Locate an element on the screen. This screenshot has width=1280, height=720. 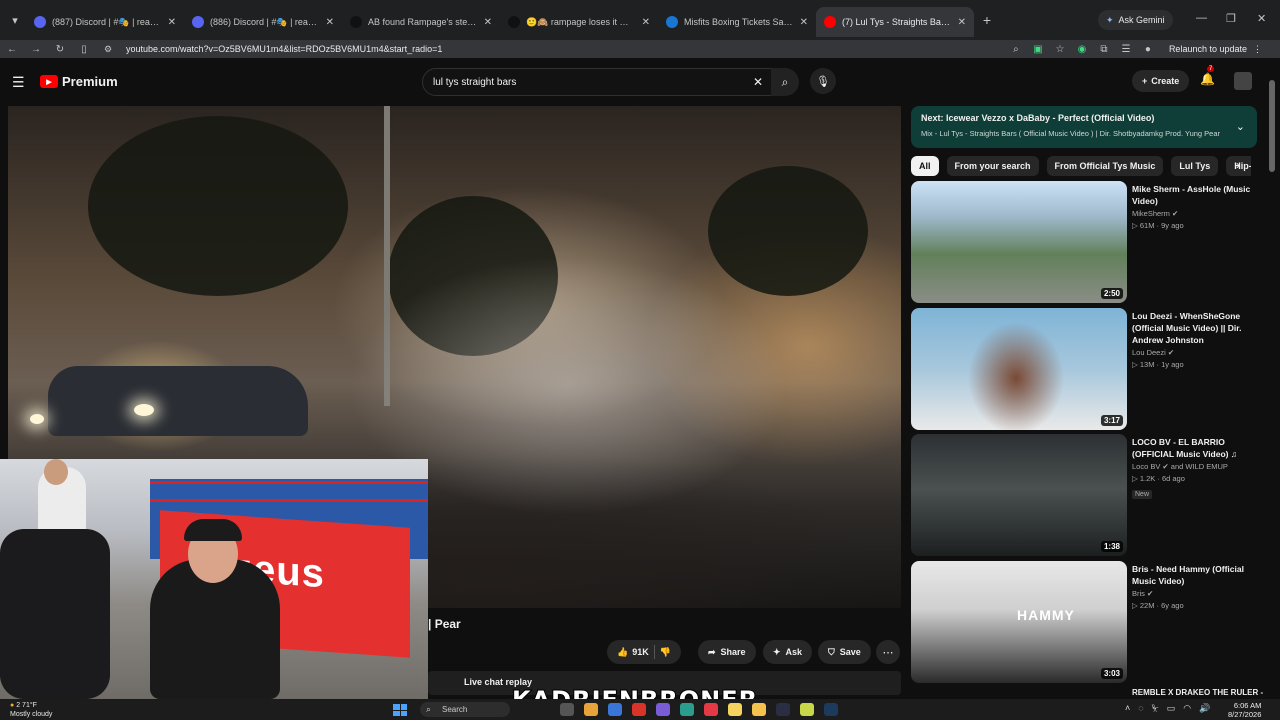
filter-chip: All is located at coordinates (925, 166).